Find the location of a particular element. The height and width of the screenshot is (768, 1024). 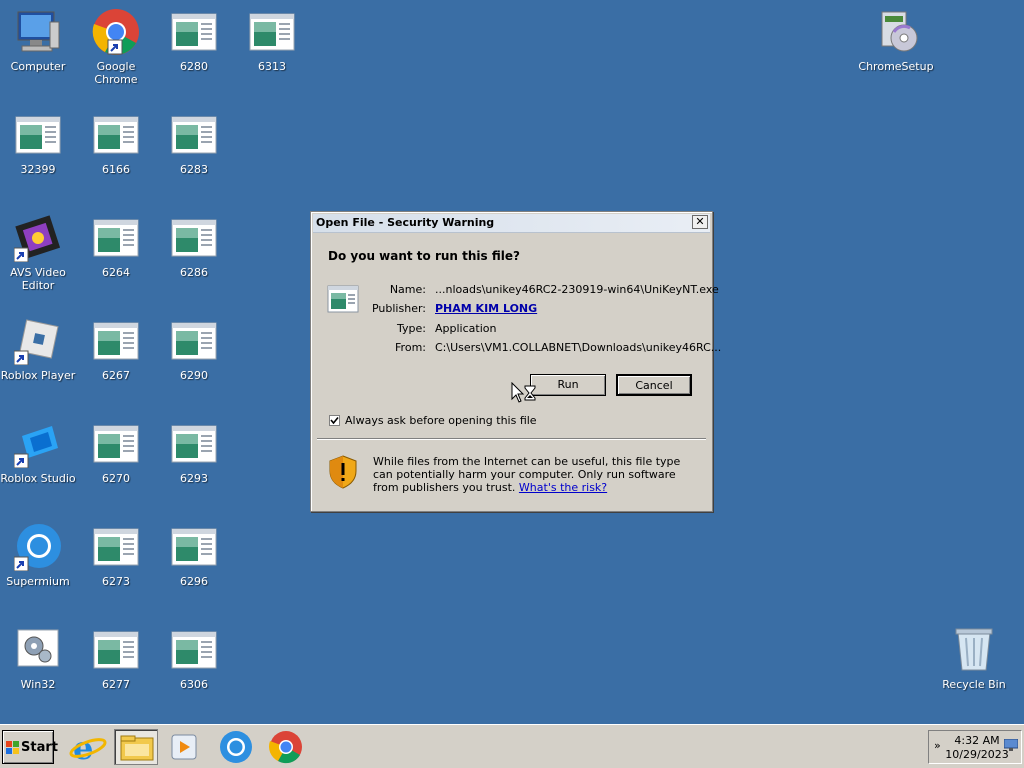

type-value: Application is located at coordinates (466, 328).